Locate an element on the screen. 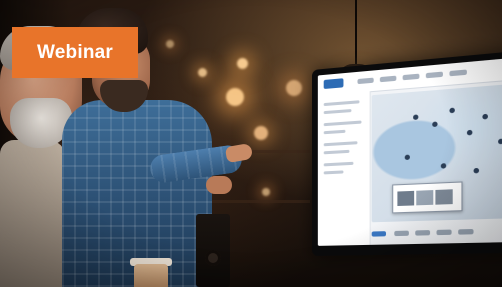 This screenshot has height=287, width=502. resting-hand is located at coordinates (219, 185).